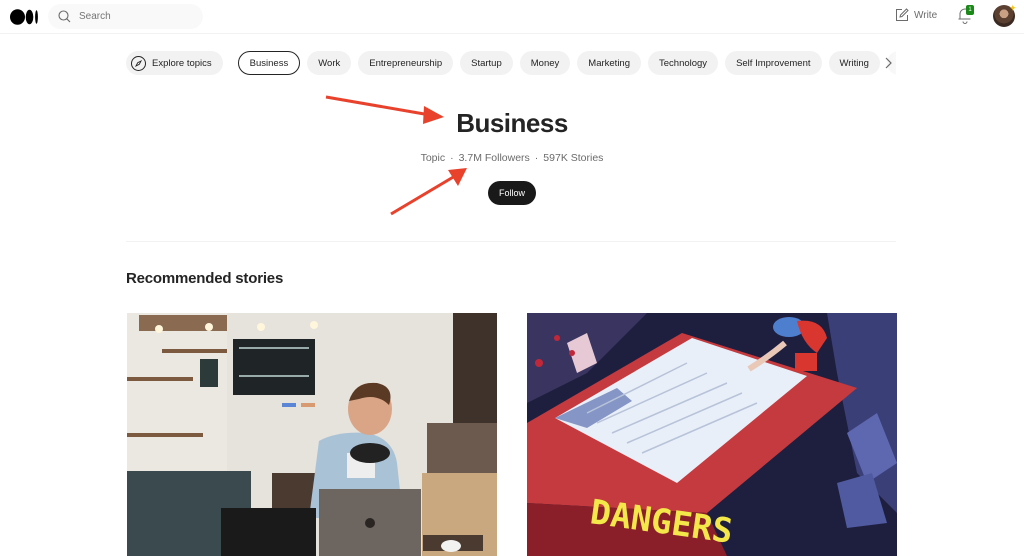  Describe the element at coordinates (573, 158) in the screenshot. I see `stories-count: 597K Stories` at that location.